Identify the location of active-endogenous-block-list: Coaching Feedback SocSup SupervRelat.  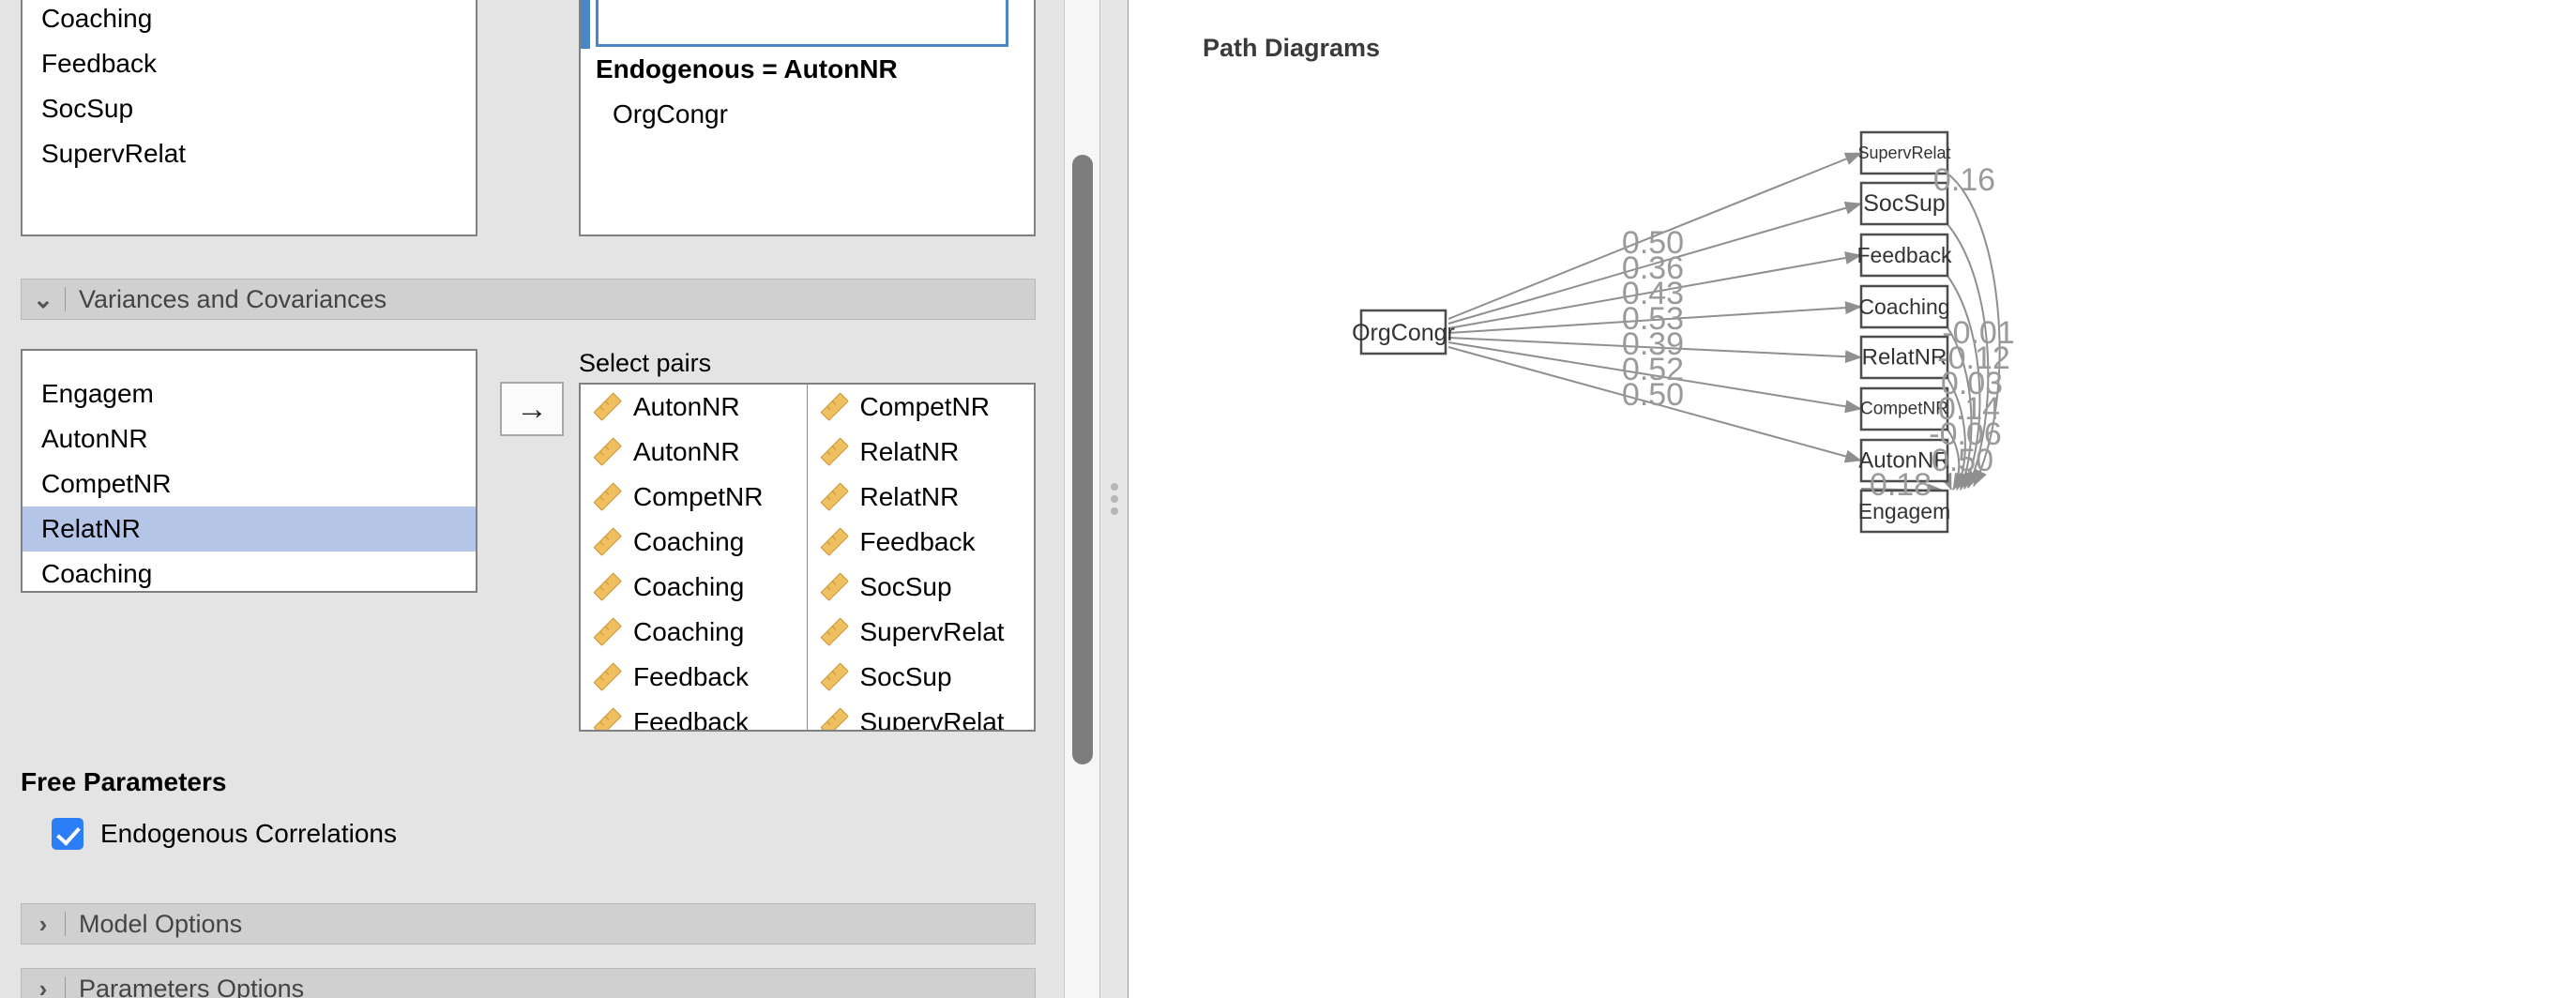
(802, 23).